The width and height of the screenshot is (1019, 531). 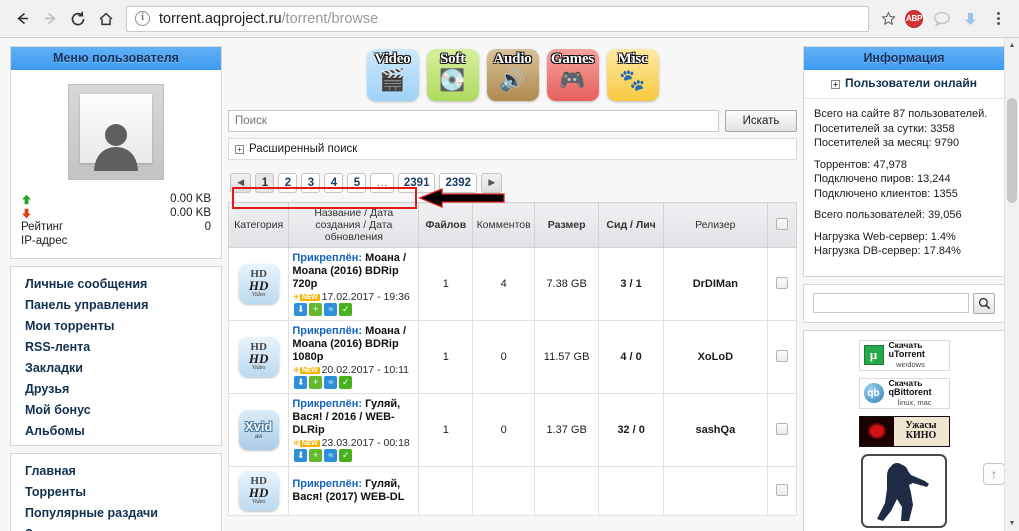 I want to click on row-3-select, so click(x=782, y=491).